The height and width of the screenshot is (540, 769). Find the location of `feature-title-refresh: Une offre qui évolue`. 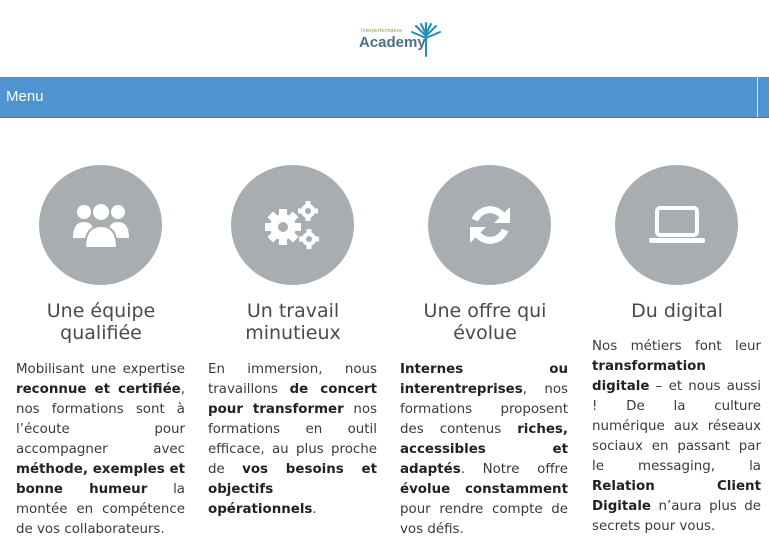

feature-title-refresh: Une offre qui évolue is located at coordinates (485, 322).